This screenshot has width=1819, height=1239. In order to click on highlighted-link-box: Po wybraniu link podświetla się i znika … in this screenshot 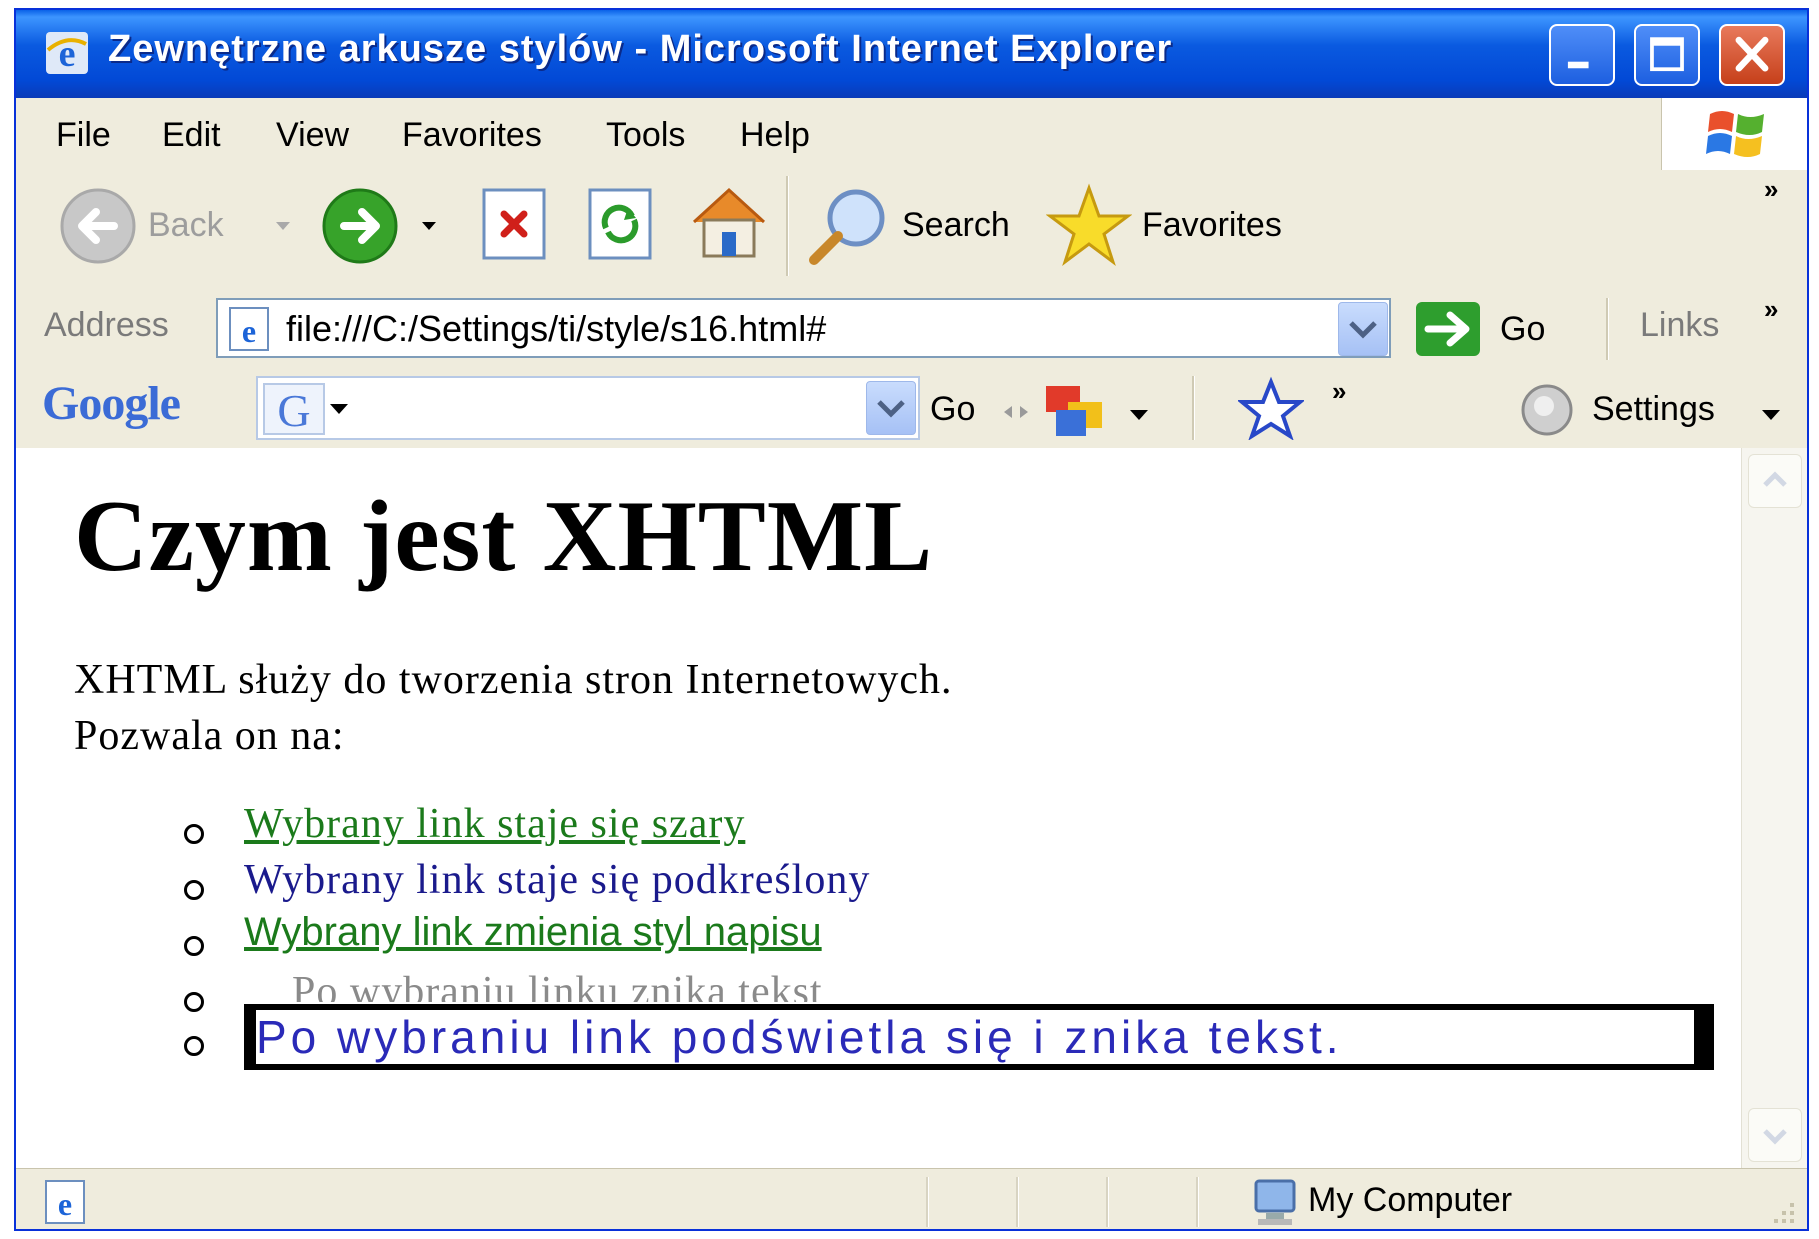, I will do `click(979, 1037)`.